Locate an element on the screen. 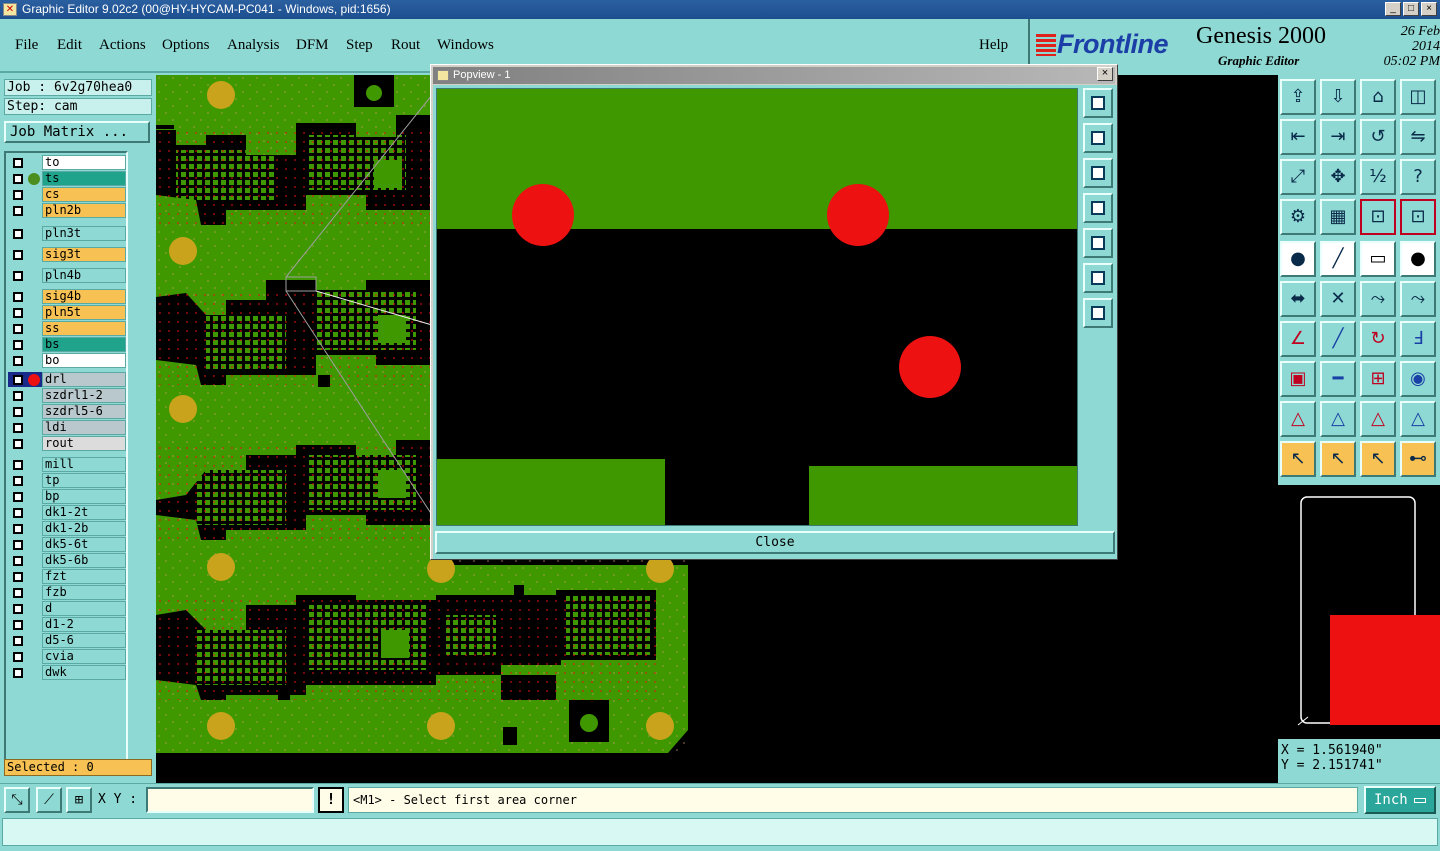 This screenshot has width=1440, height=851. scale-1-2-icon: ½ is located at coordinates (1378, 177).